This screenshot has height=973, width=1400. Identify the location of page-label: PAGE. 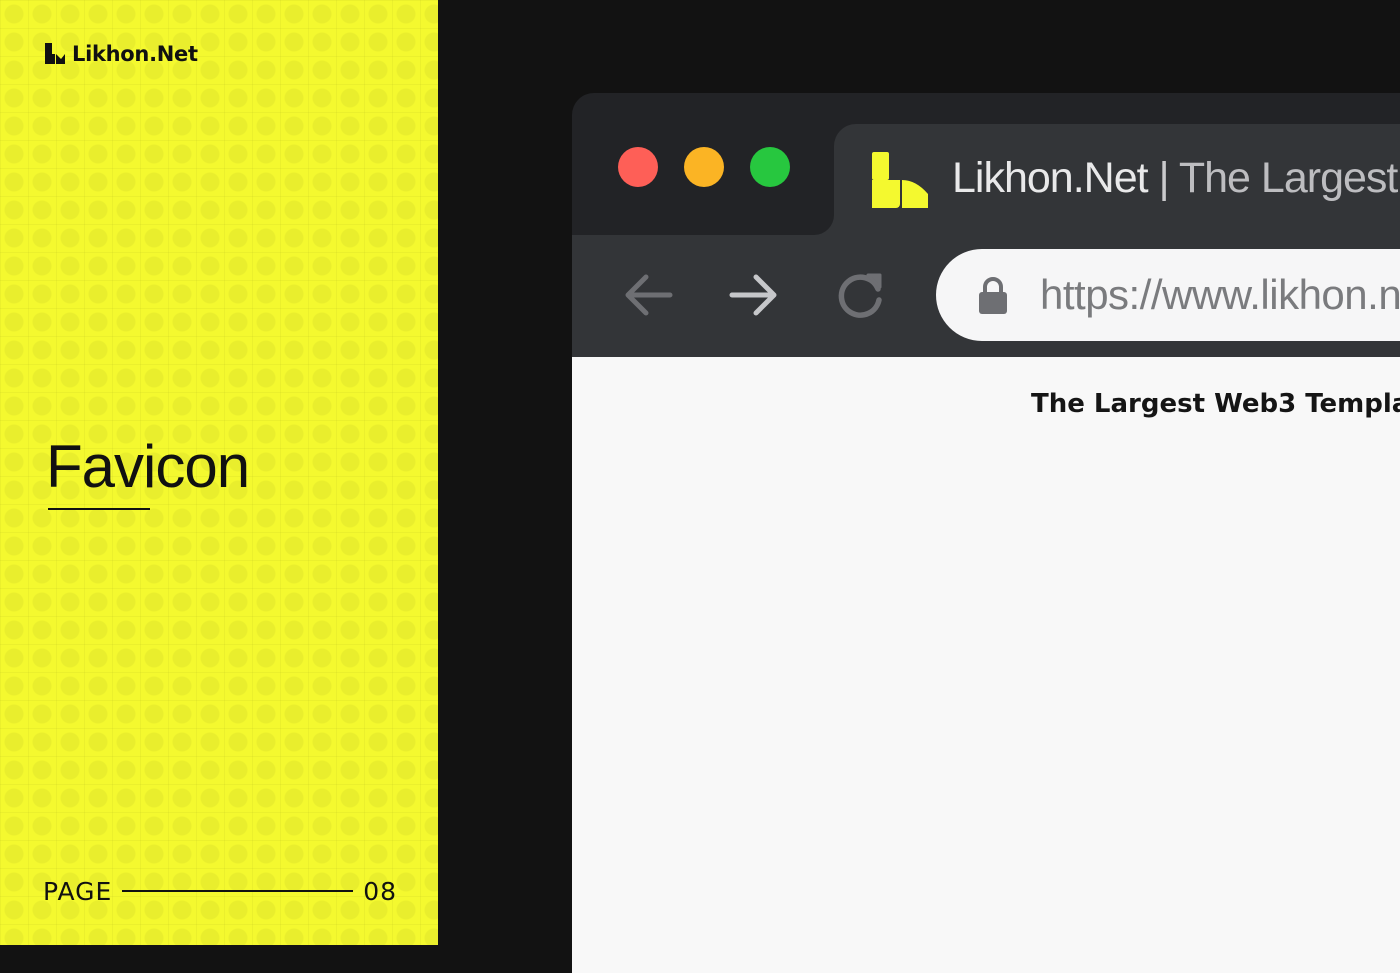
(78, 891).